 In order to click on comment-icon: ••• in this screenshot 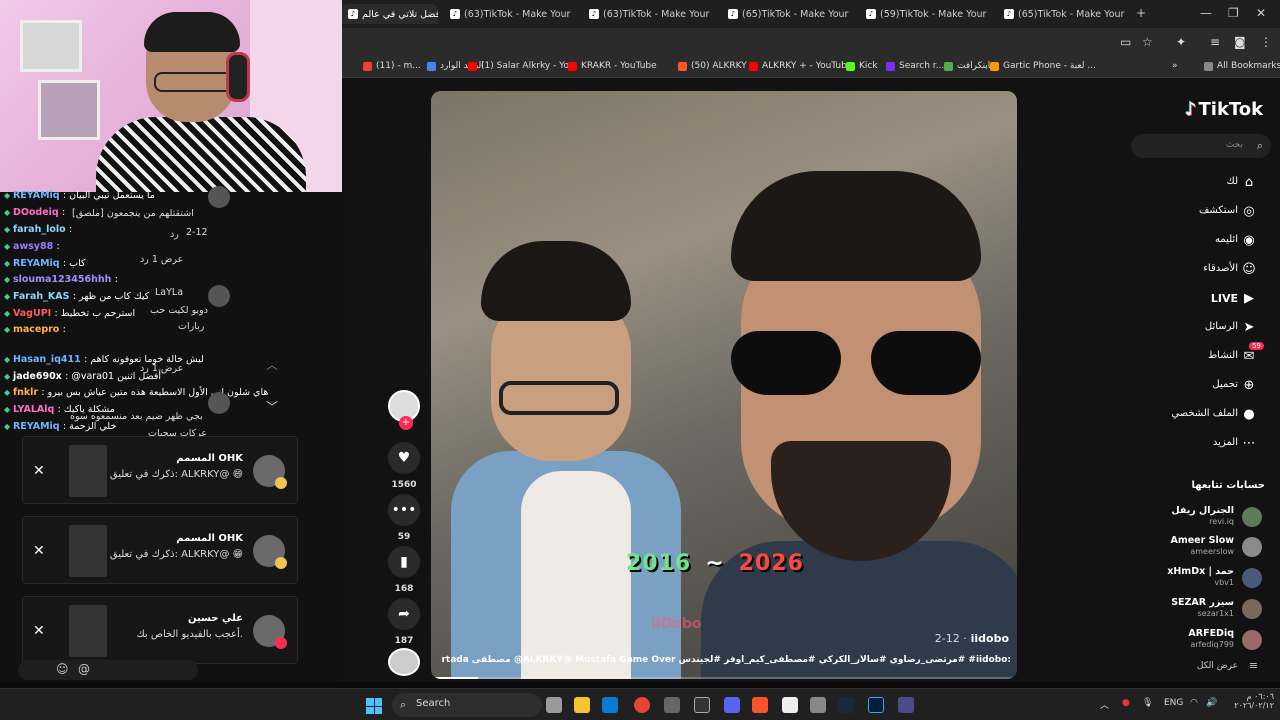, I will do `click(404, 510)`.